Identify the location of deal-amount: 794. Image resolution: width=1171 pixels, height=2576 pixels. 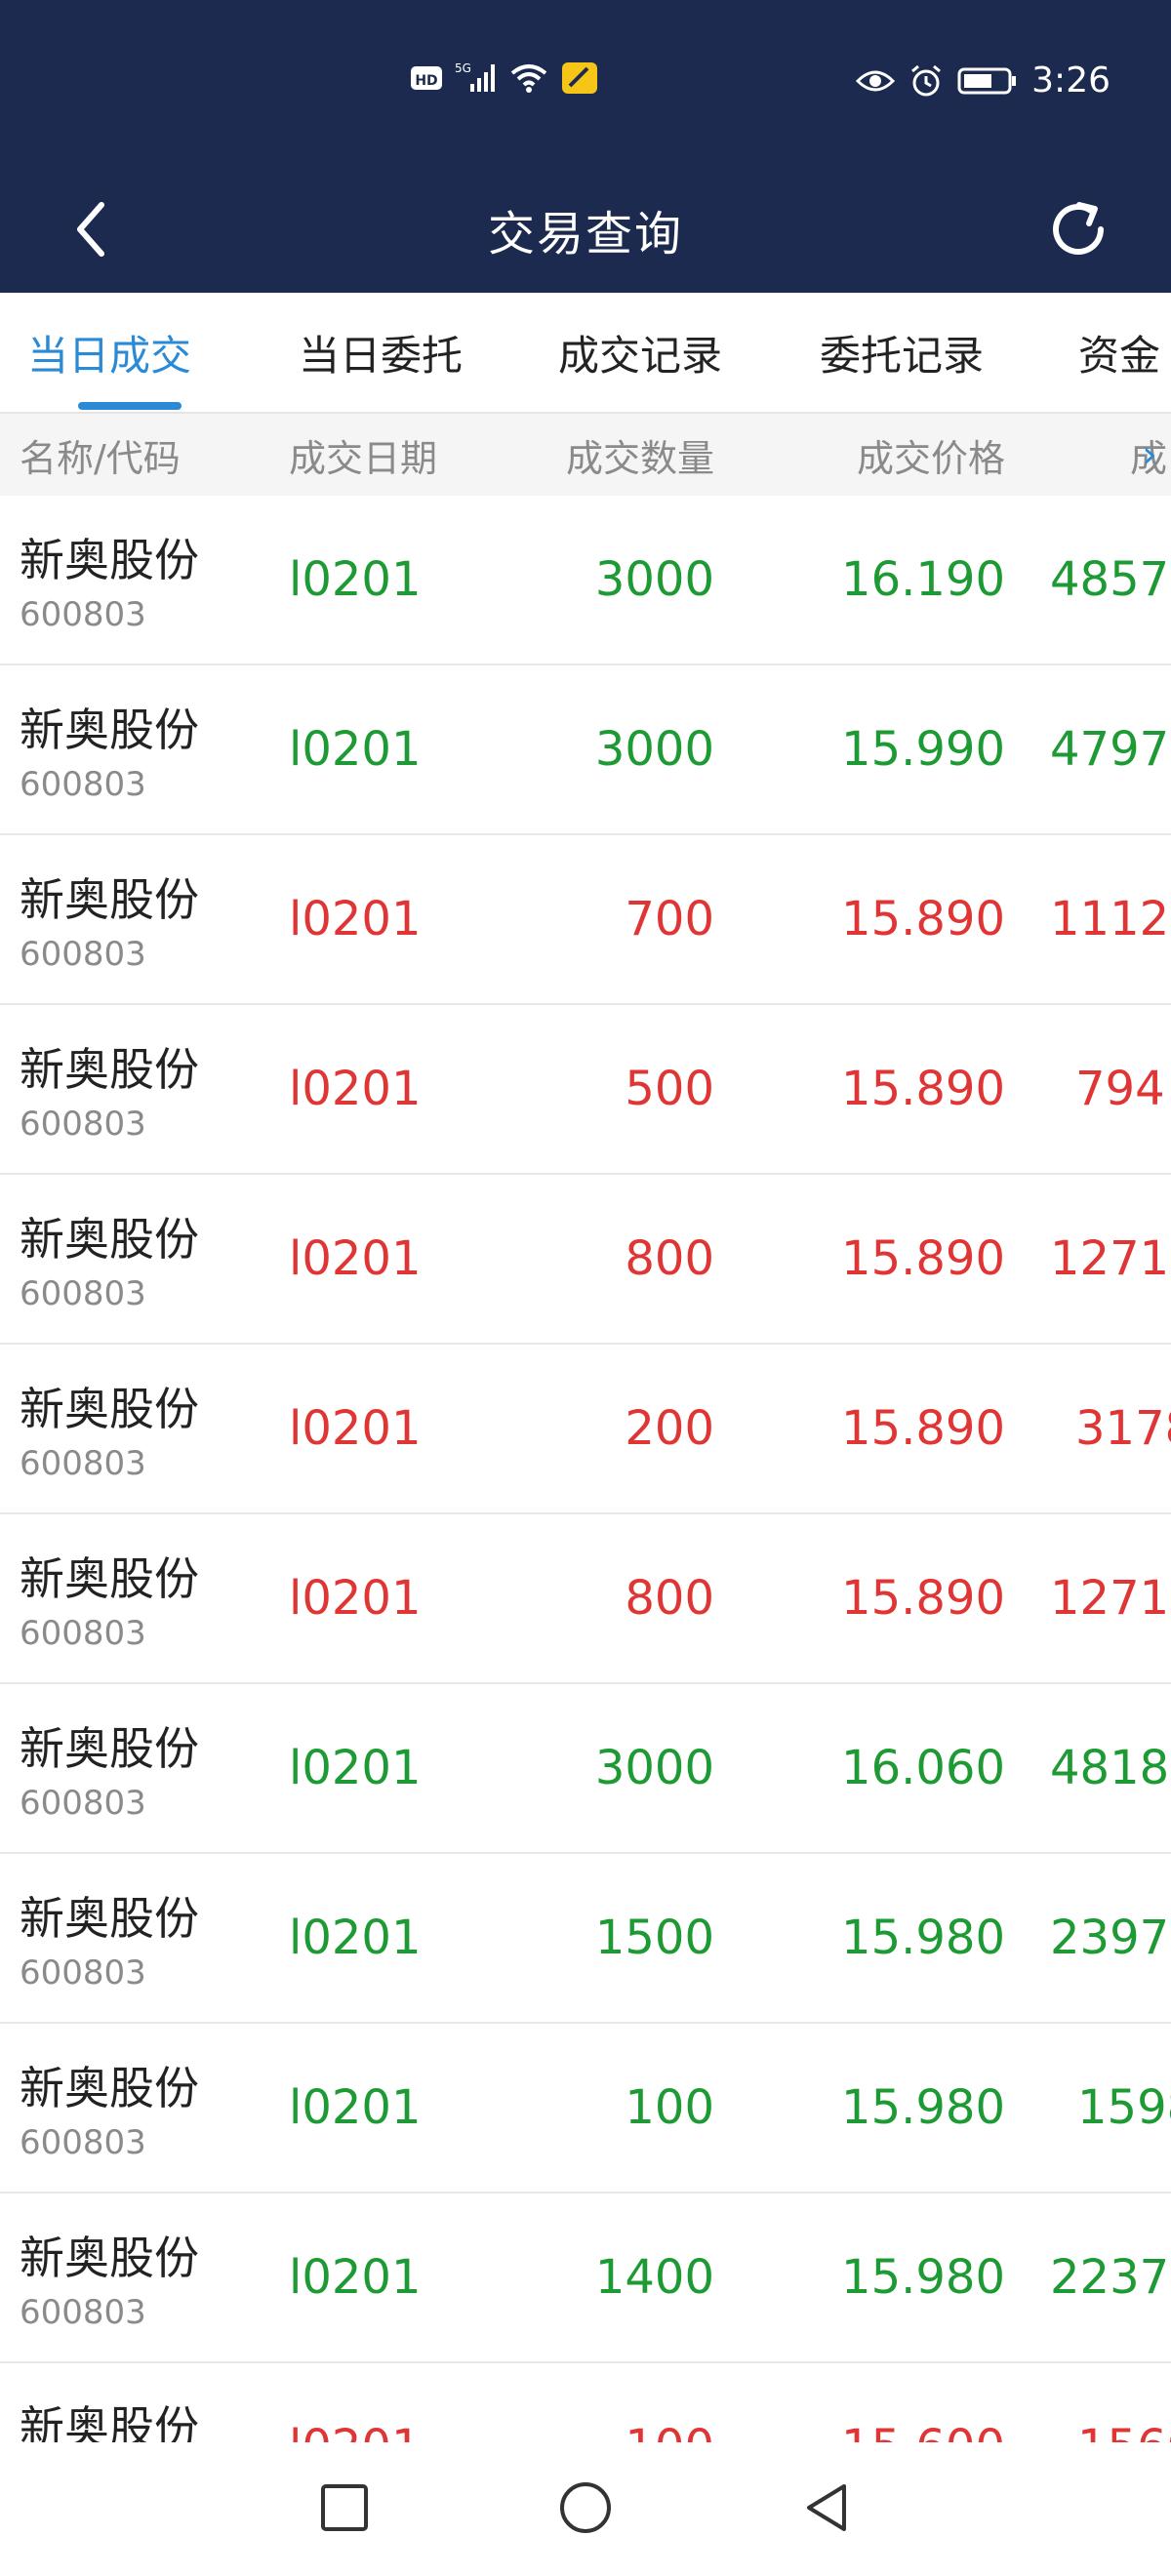
(1120, 1089).